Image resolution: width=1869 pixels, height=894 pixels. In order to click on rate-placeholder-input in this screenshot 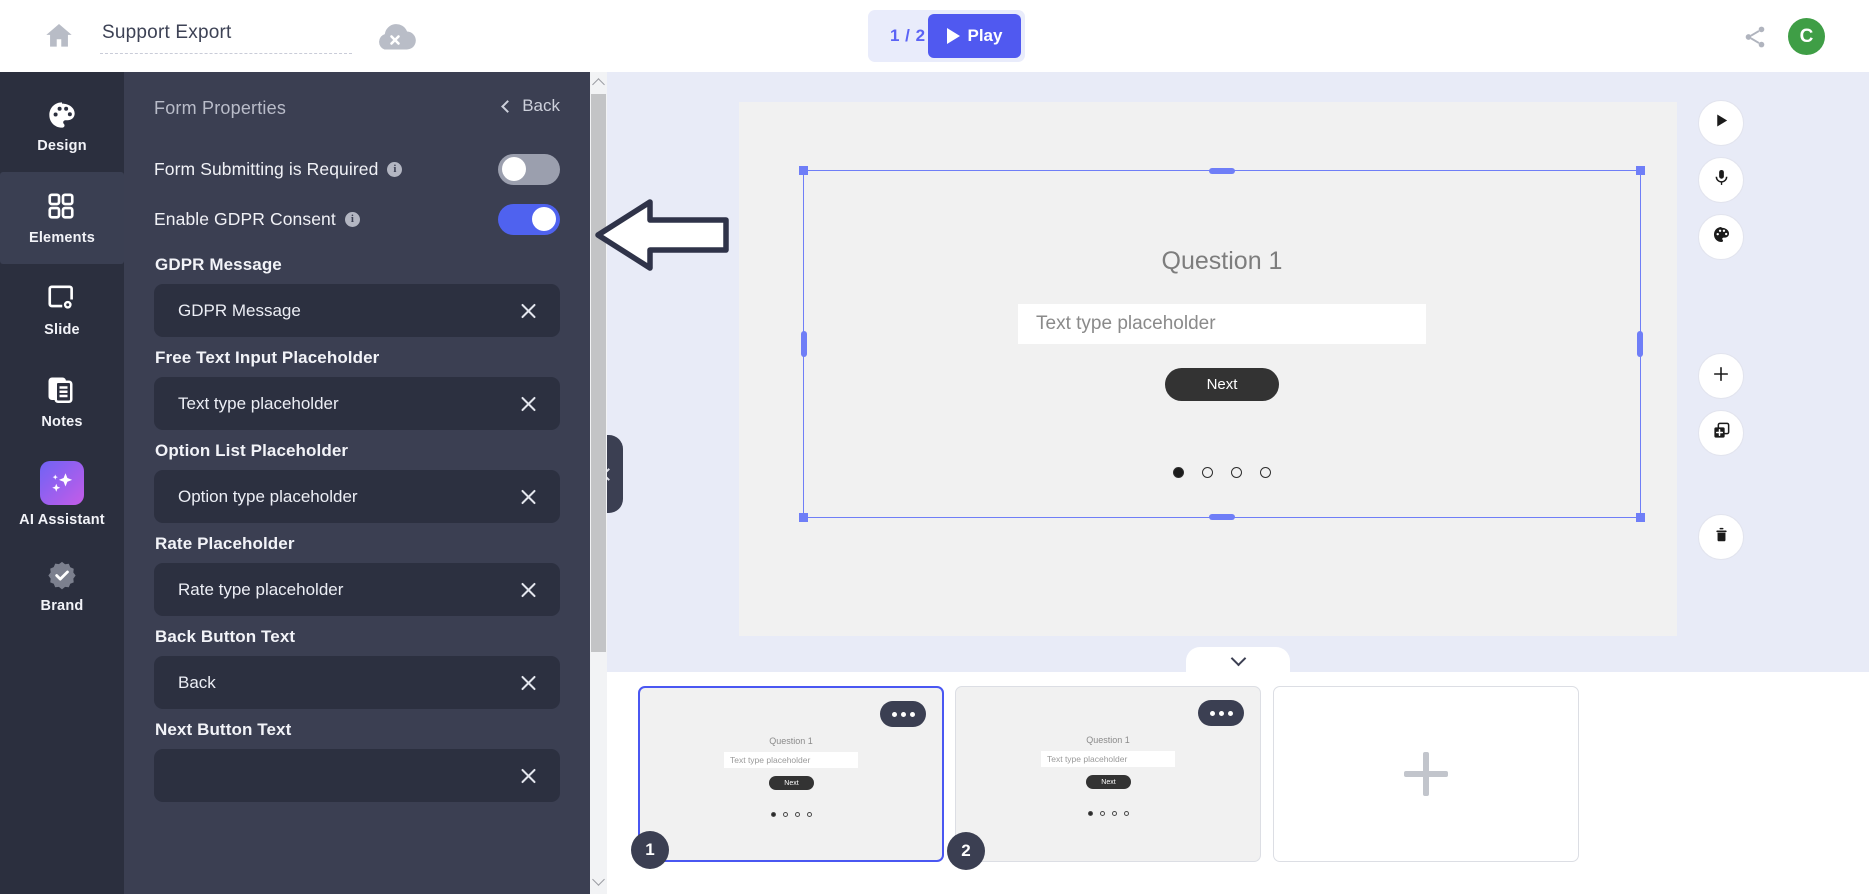, I will do `click(348, 589)`.